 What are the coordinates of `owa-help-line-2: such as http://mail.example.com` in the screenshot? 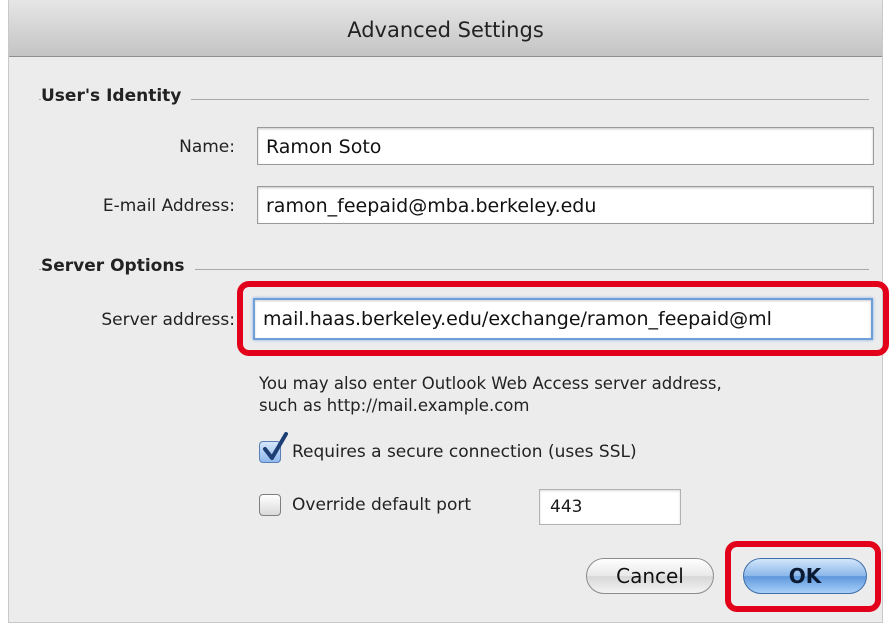 It's located at (394, 405).